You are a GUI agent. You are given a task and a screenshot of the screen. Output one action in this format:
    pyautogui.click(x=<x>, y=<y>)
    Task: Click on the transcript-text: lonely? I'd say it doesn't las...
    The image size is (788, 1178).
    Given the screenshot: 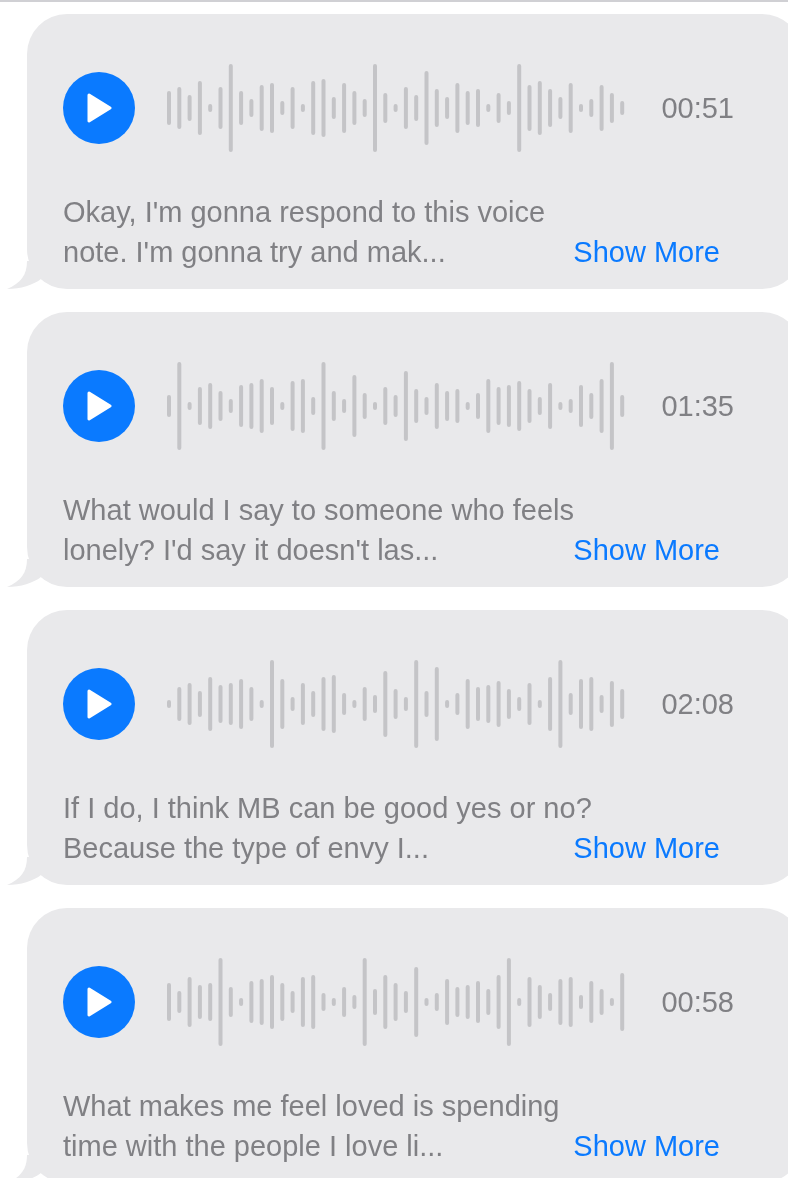 What is the action you would take?
    pyautogui.click(x=251, y=550)
    